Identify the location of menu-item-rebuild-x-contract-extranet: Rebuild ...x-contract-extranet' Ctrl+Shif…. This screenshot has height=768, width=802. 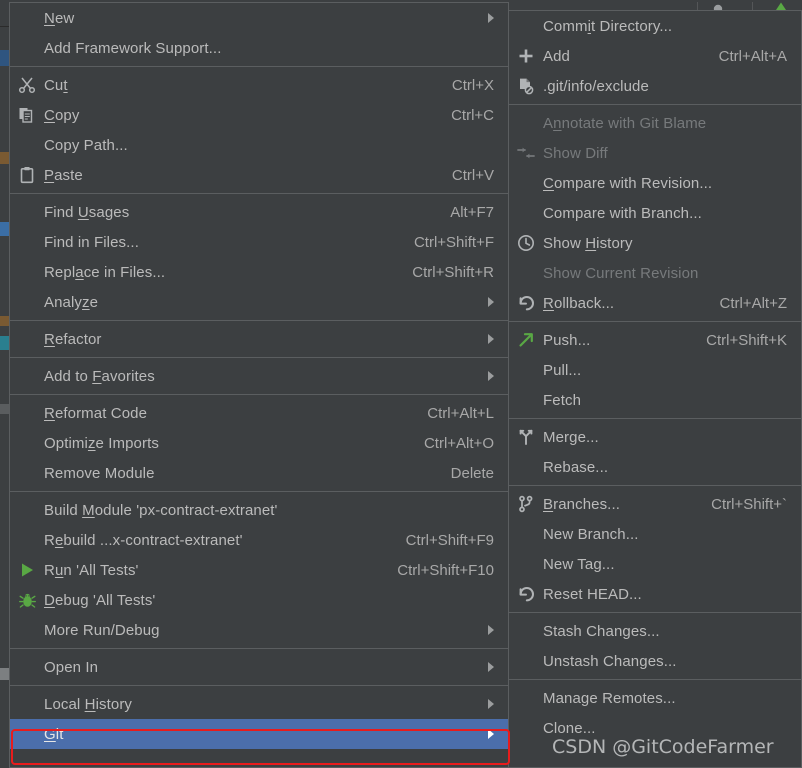
(259, 540).